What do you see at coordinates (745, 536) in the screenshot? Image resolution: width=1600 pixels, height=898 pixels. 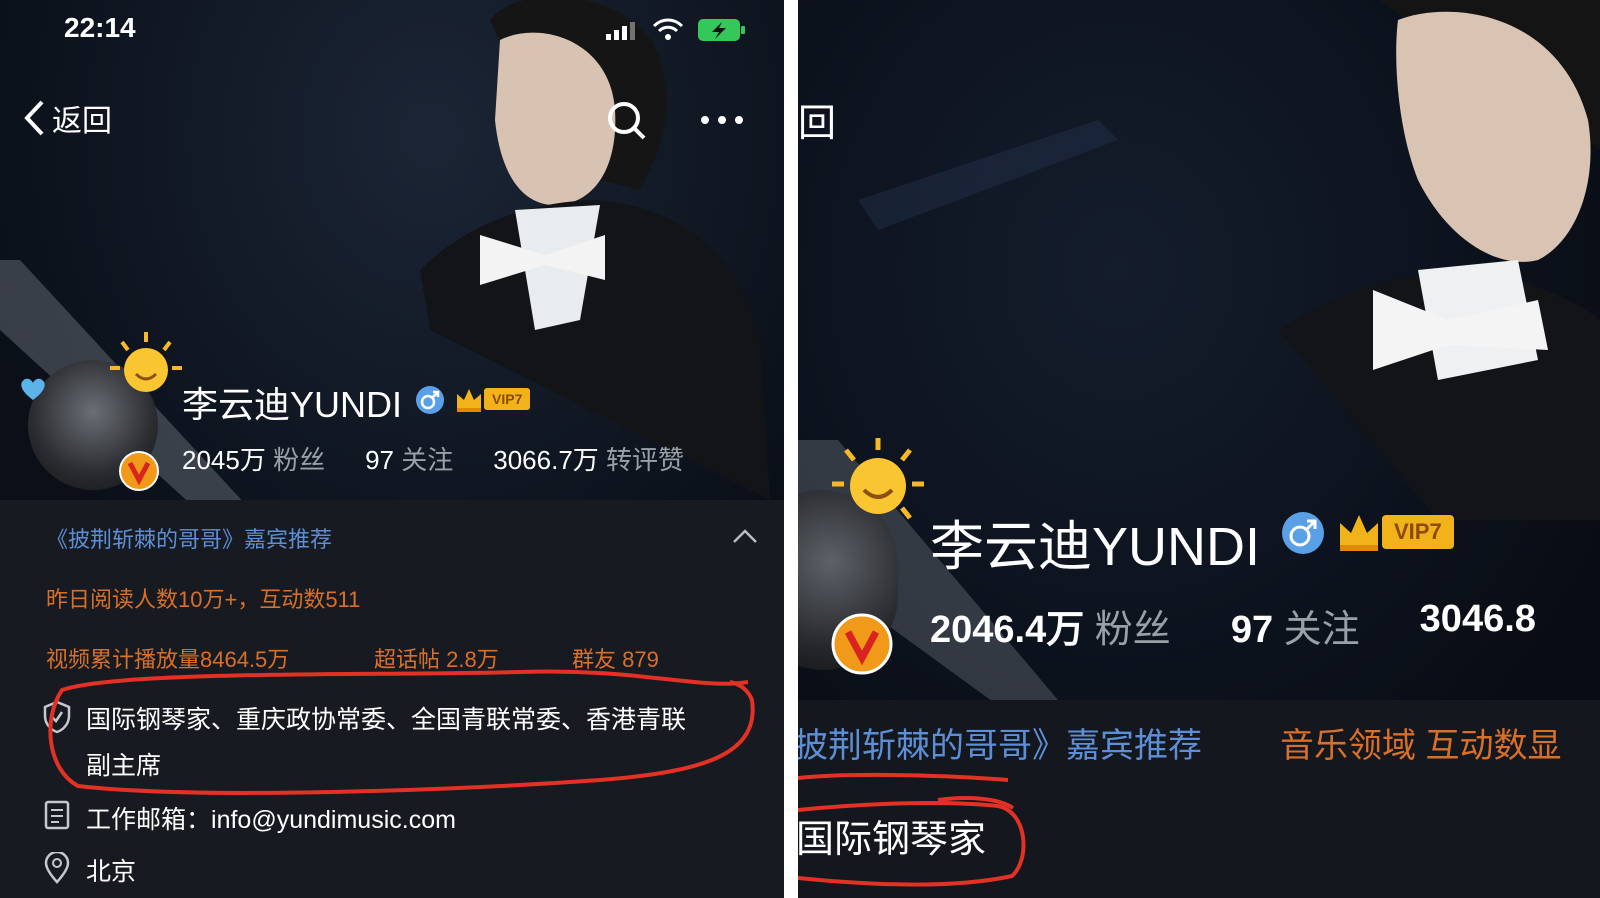 I see `chevron-up-icon` at bounding box center [745, 536].